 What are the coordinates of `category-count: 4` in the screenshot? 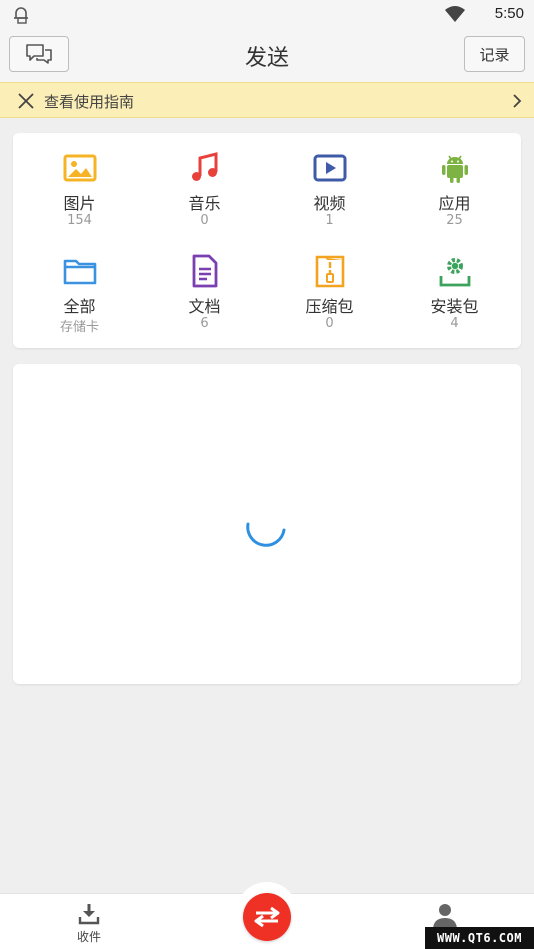 It's located at (454, 323).